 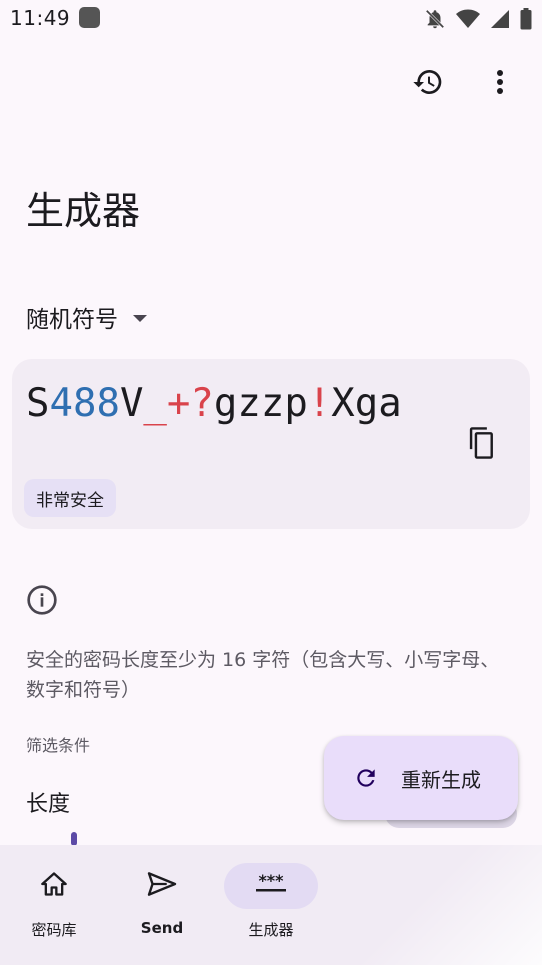 I want to click on home-icon, so click(x=54, y=886).